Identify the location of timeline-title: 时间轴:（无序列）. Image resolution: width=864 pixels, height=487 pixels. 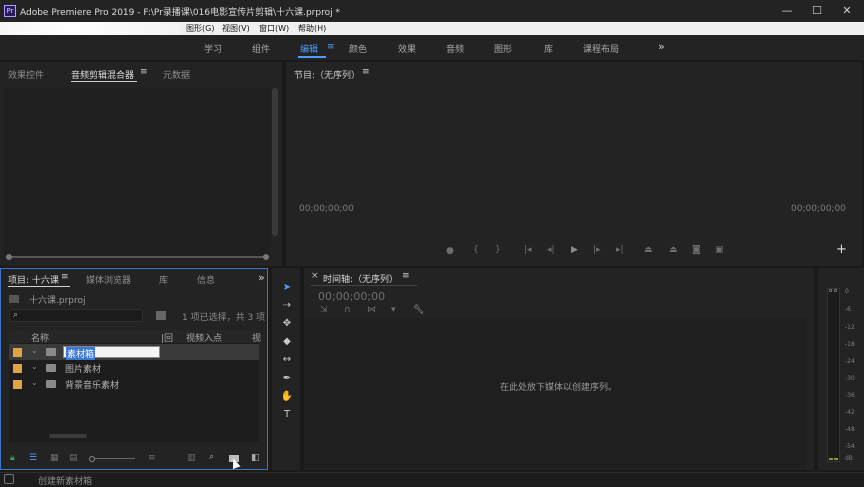
(360, 278).